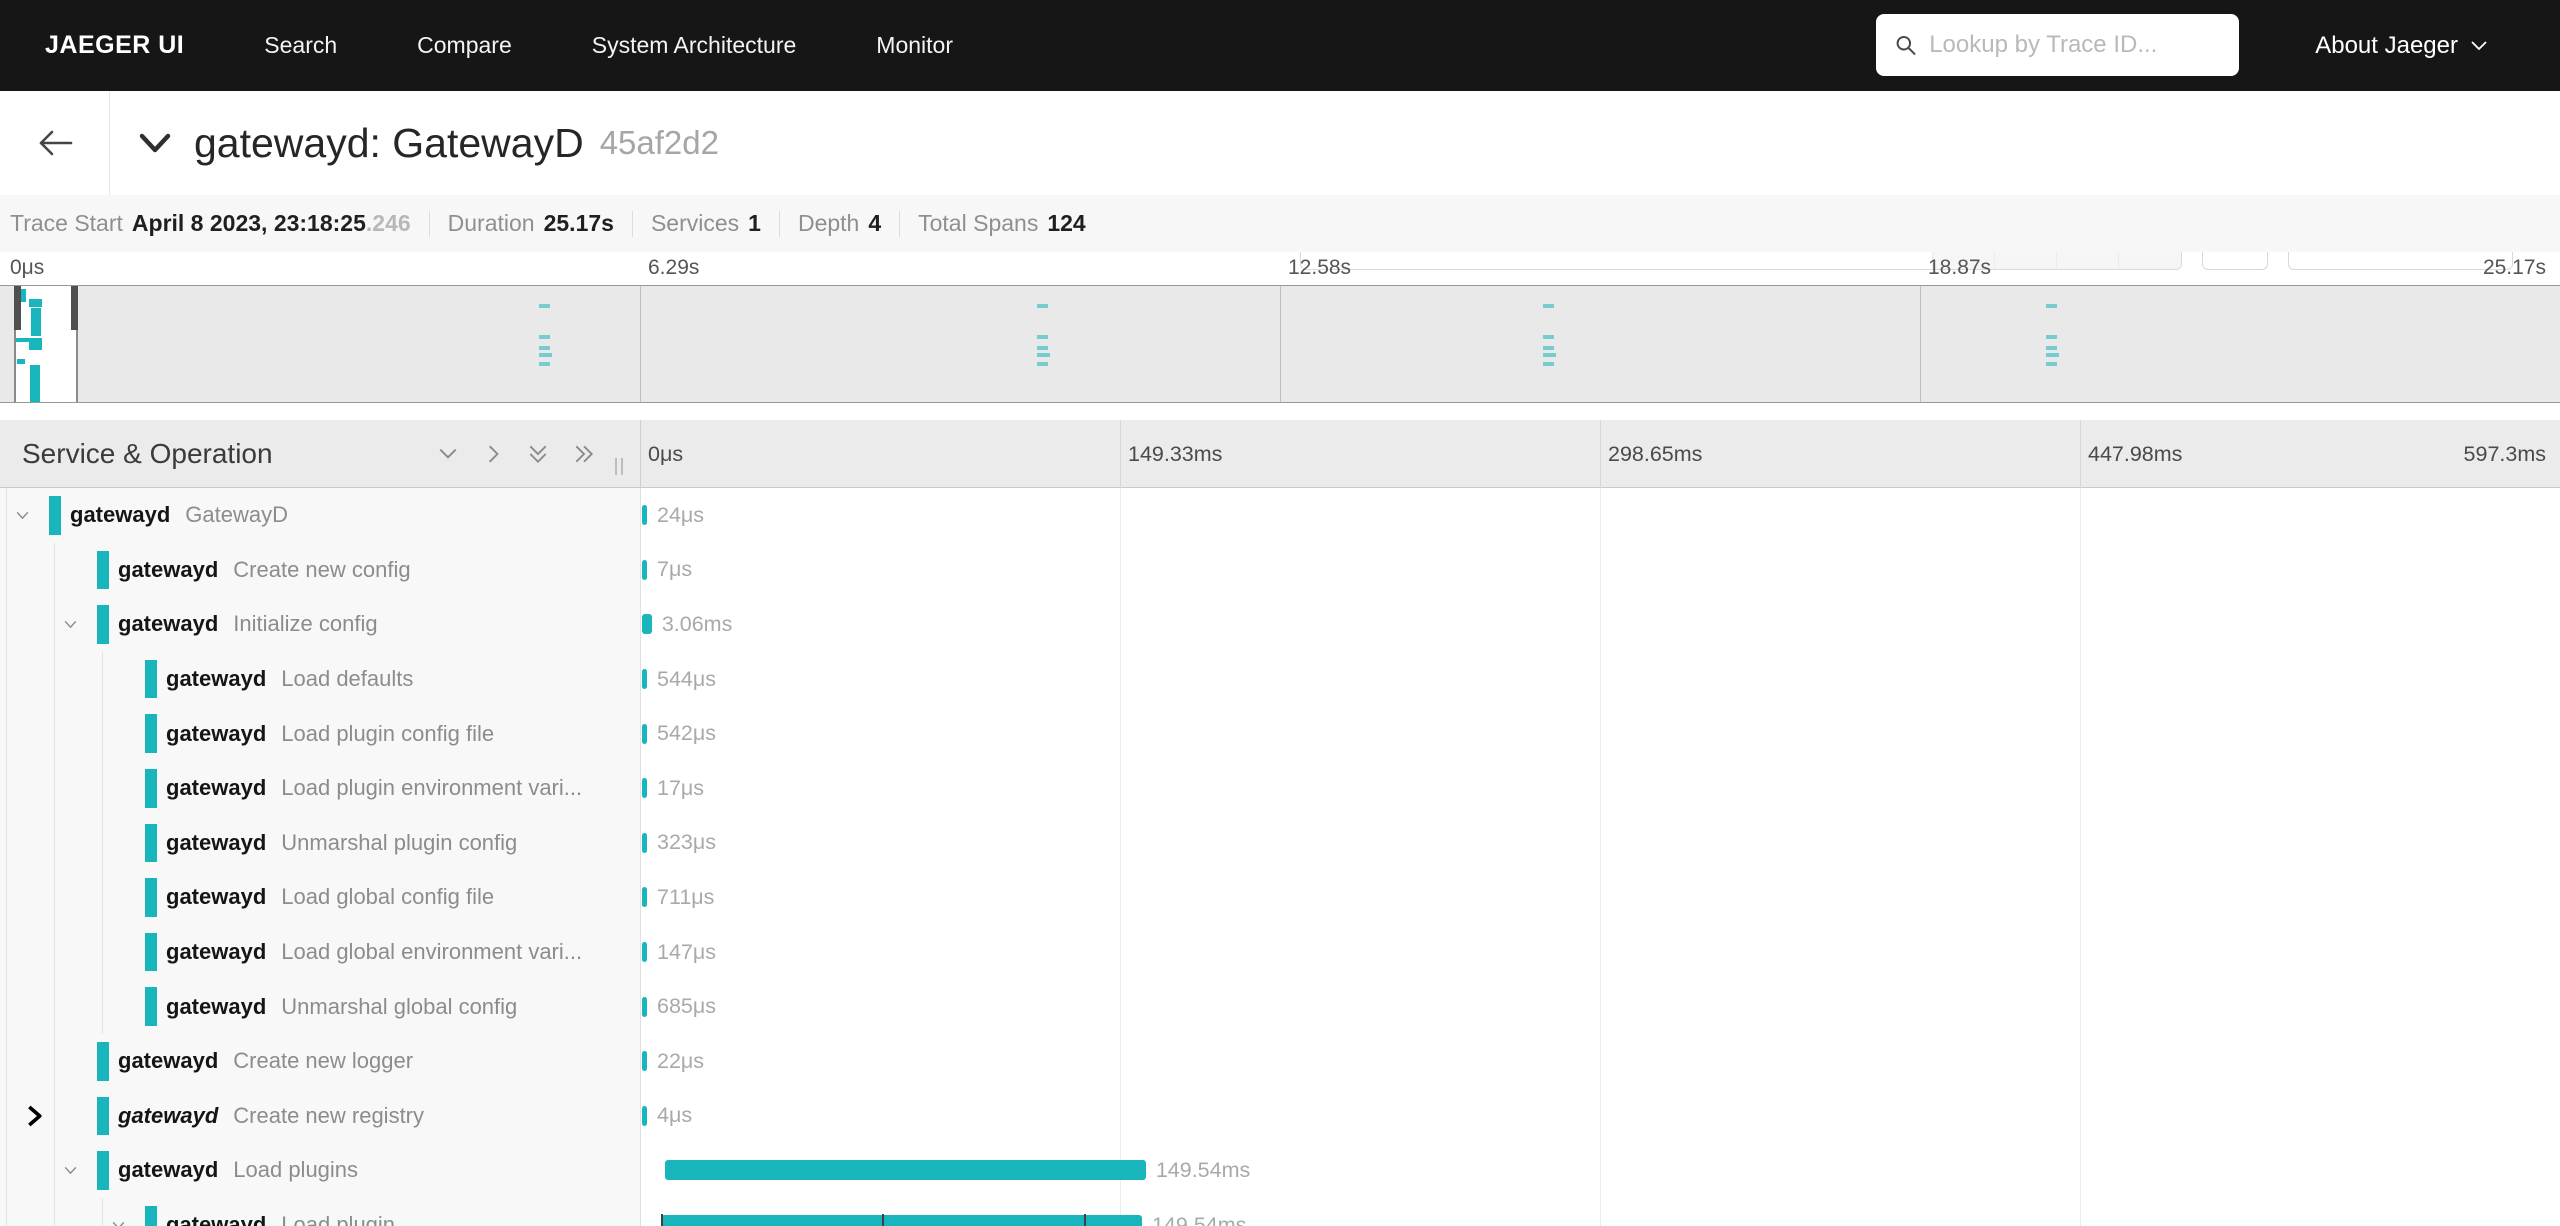 Image resolution: width=2560 pixels, height=1226 pixels. Describe the element at coordinates (694, 45) in the screenshot. I see `nav-item-system-architecture: System Architecture` at that location.